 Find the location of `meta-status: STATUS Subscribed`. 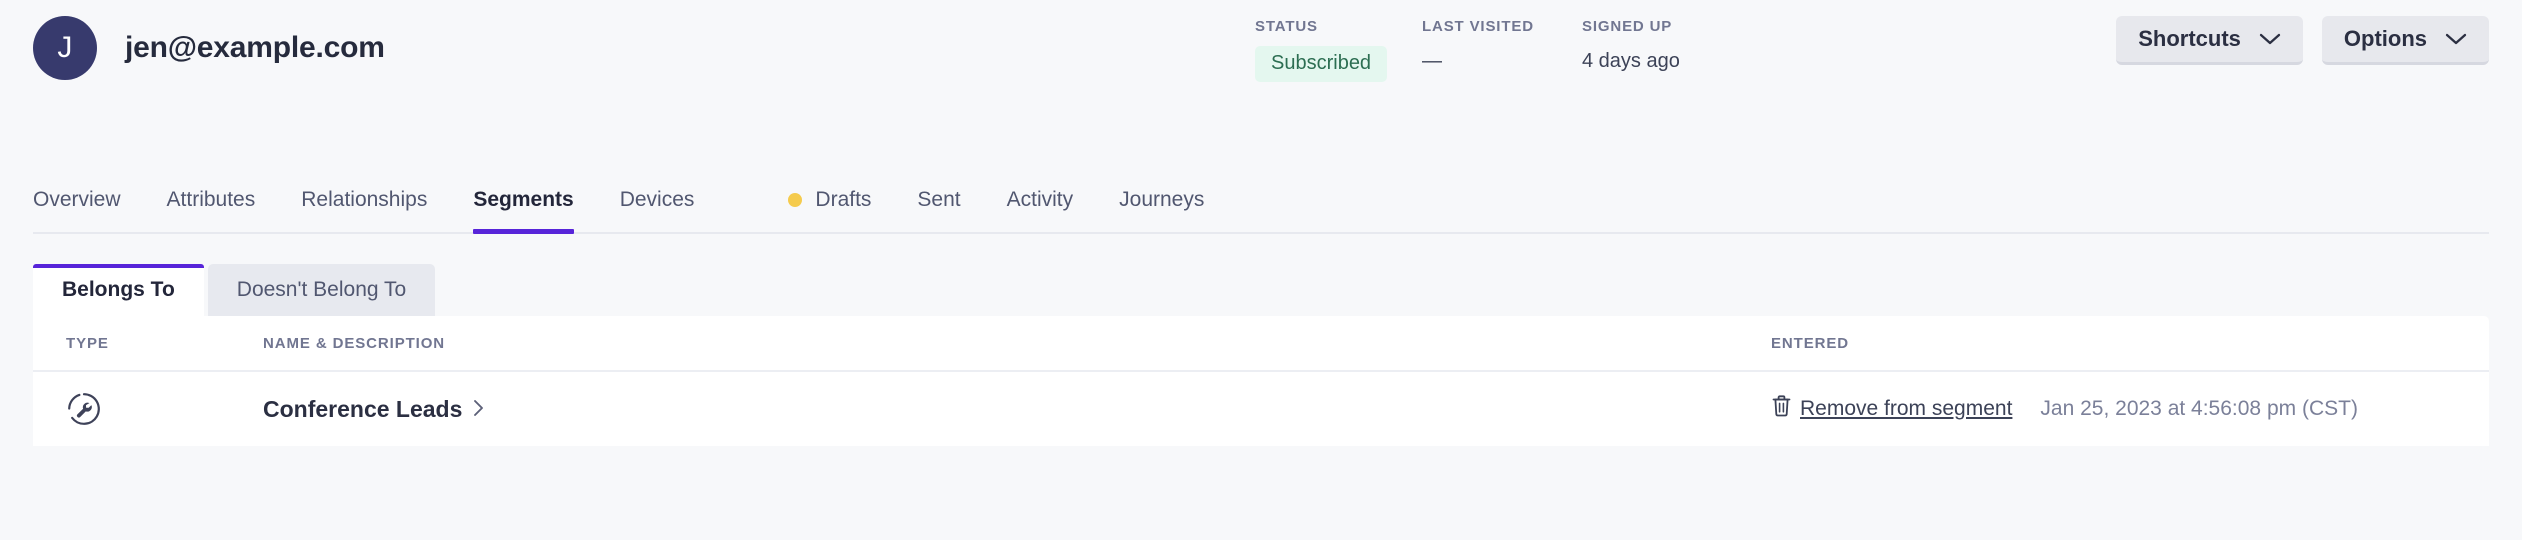

meta-status: STATUS Subscribed is located at coordinates (1338, 50).